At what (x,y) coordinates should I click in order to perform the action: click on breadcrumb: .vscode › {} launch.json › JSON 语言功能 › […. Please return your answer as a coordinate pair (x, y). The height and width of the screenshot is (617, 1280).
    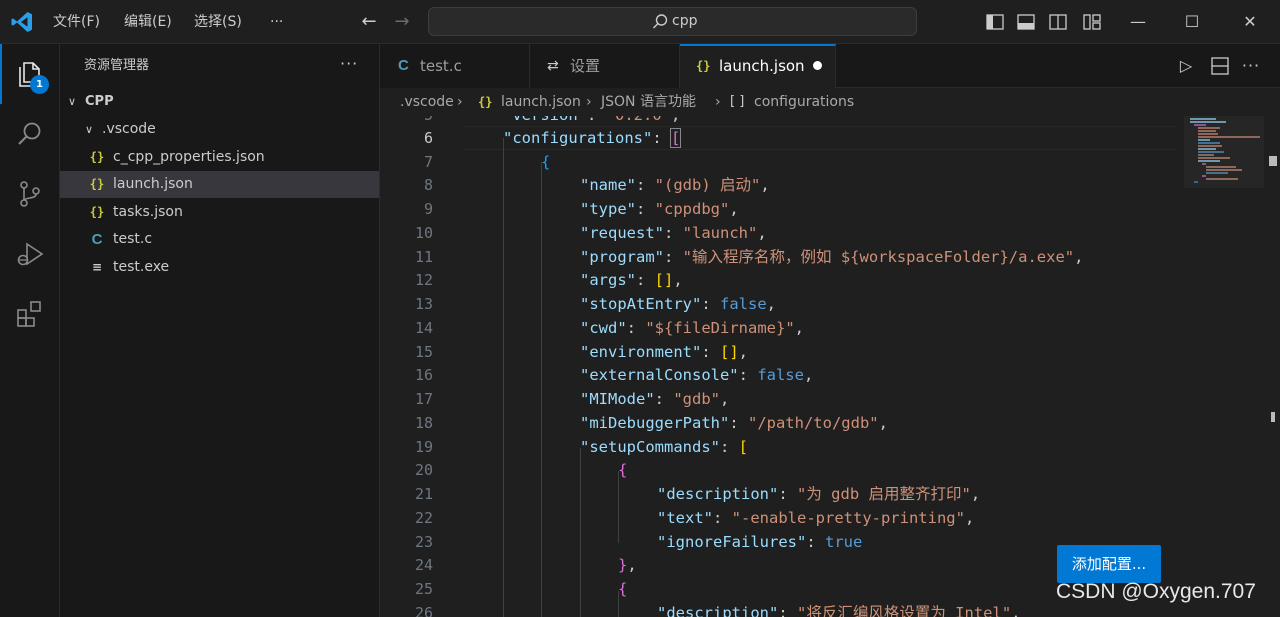
    Looking at the image, I should click on (830, 102).